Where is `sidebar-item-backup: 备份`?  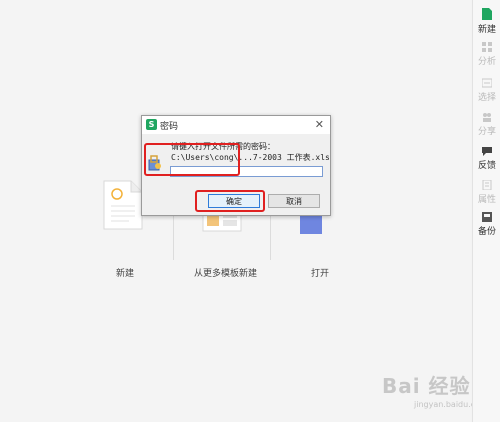
sidebar-item-backup: 备份 is located at coordinates (486, 224).